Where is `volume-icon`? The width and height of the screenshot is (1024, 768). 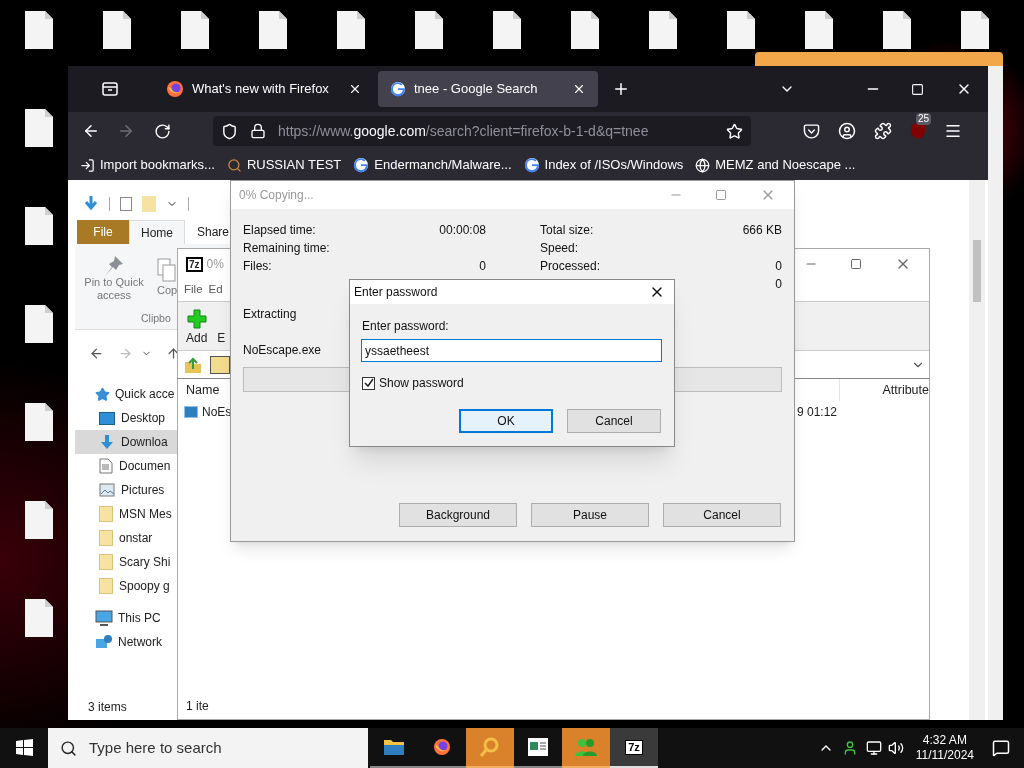
volume-icon is located at coordinates (895, 748).